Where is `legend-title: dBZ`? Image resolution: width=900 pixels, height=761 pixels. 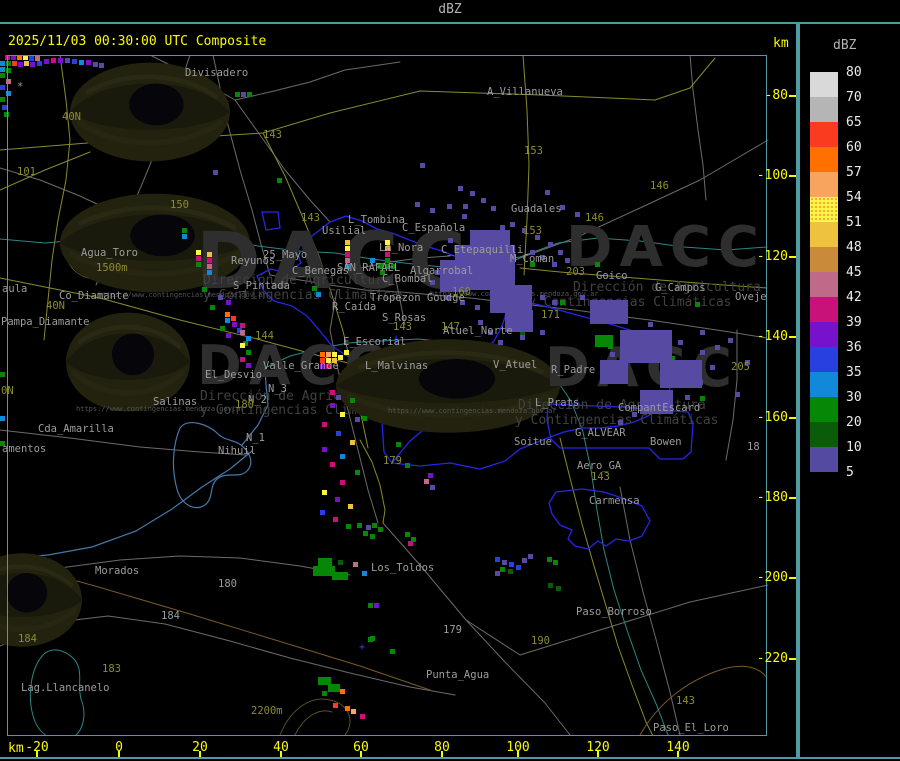 legend-title: dBZ is located at coordinates (845, 45).